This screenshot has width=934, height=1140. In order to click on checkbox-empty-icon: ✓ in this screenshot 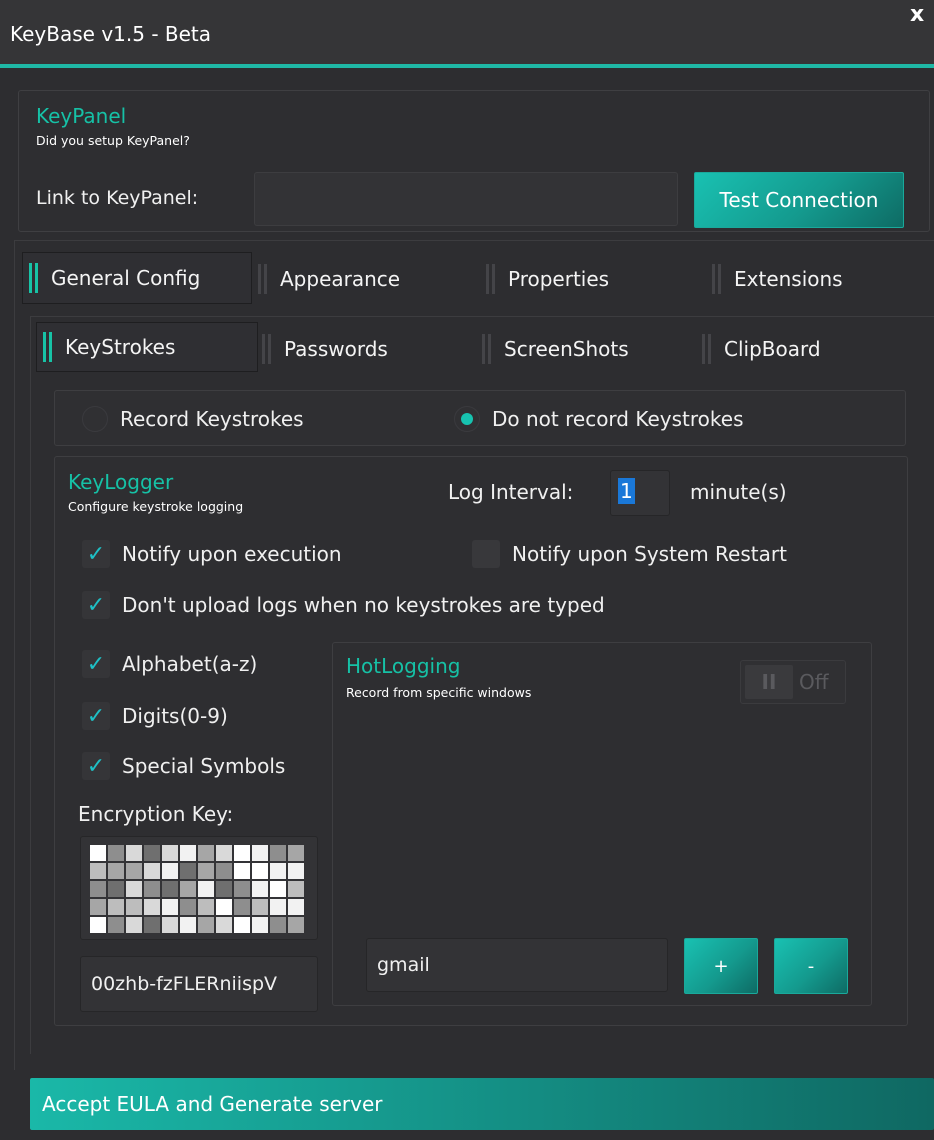, I will do `click(486, 554)`.